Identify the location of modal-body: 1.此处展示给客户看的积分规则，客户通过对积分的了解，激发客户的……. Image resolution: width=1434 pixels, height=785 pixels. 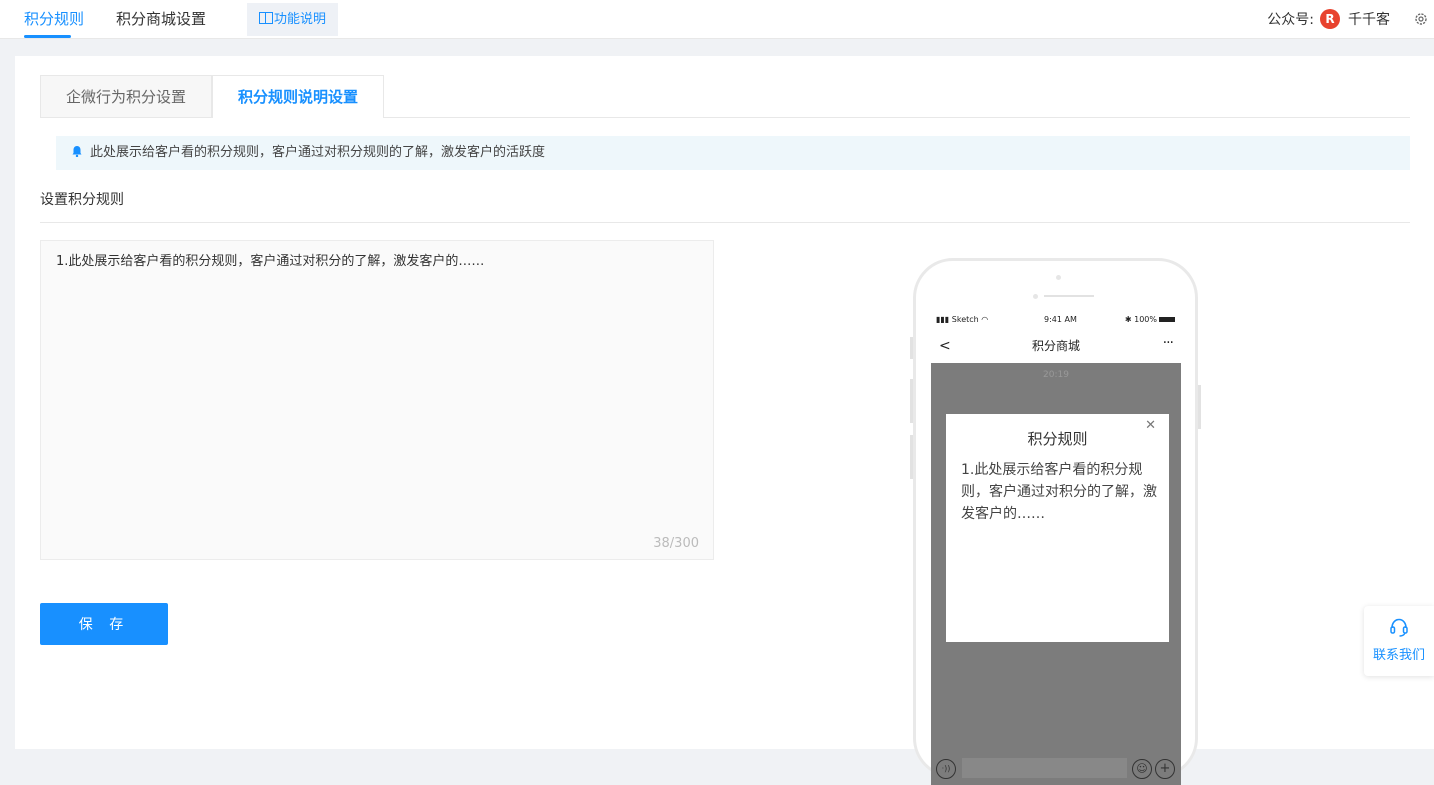
(1059, 492).